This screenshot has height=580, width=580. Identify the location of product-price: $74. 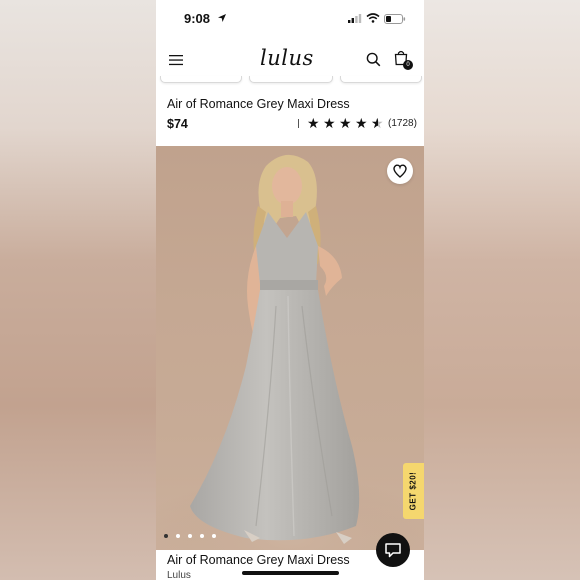
(177, 124).